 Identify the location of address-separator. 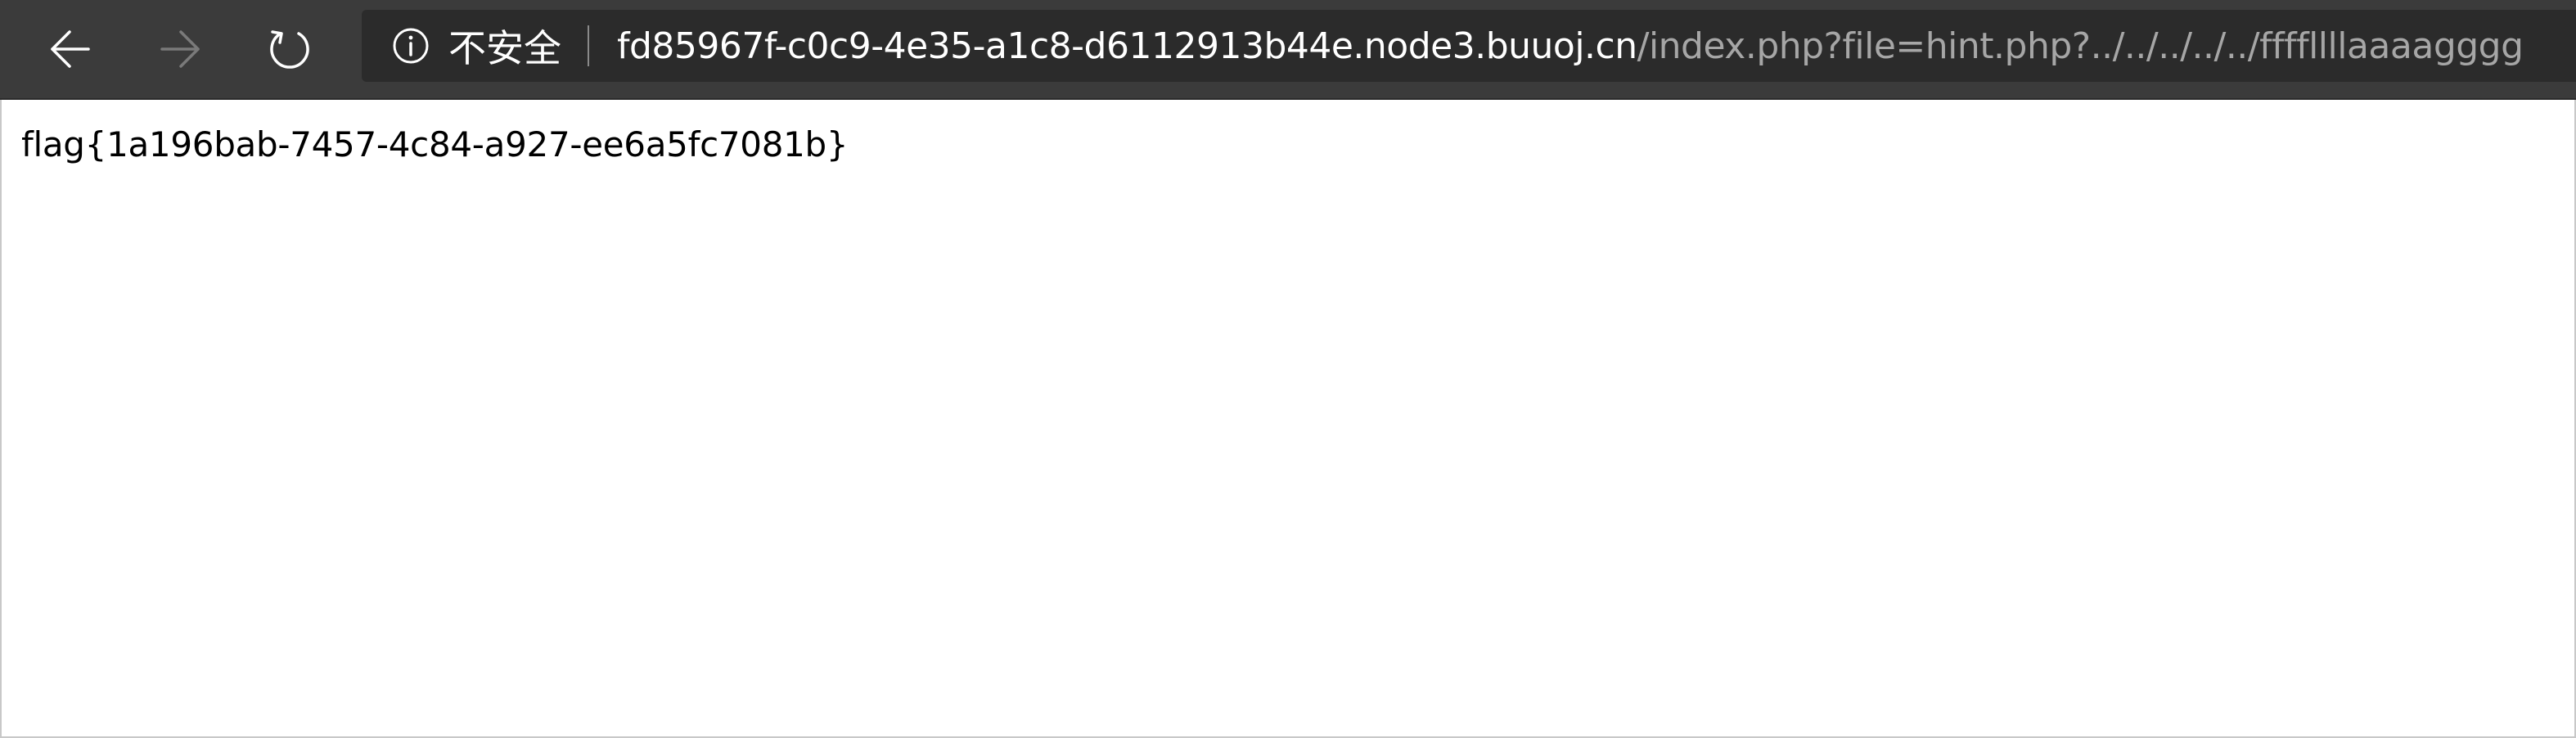
(588, 46).